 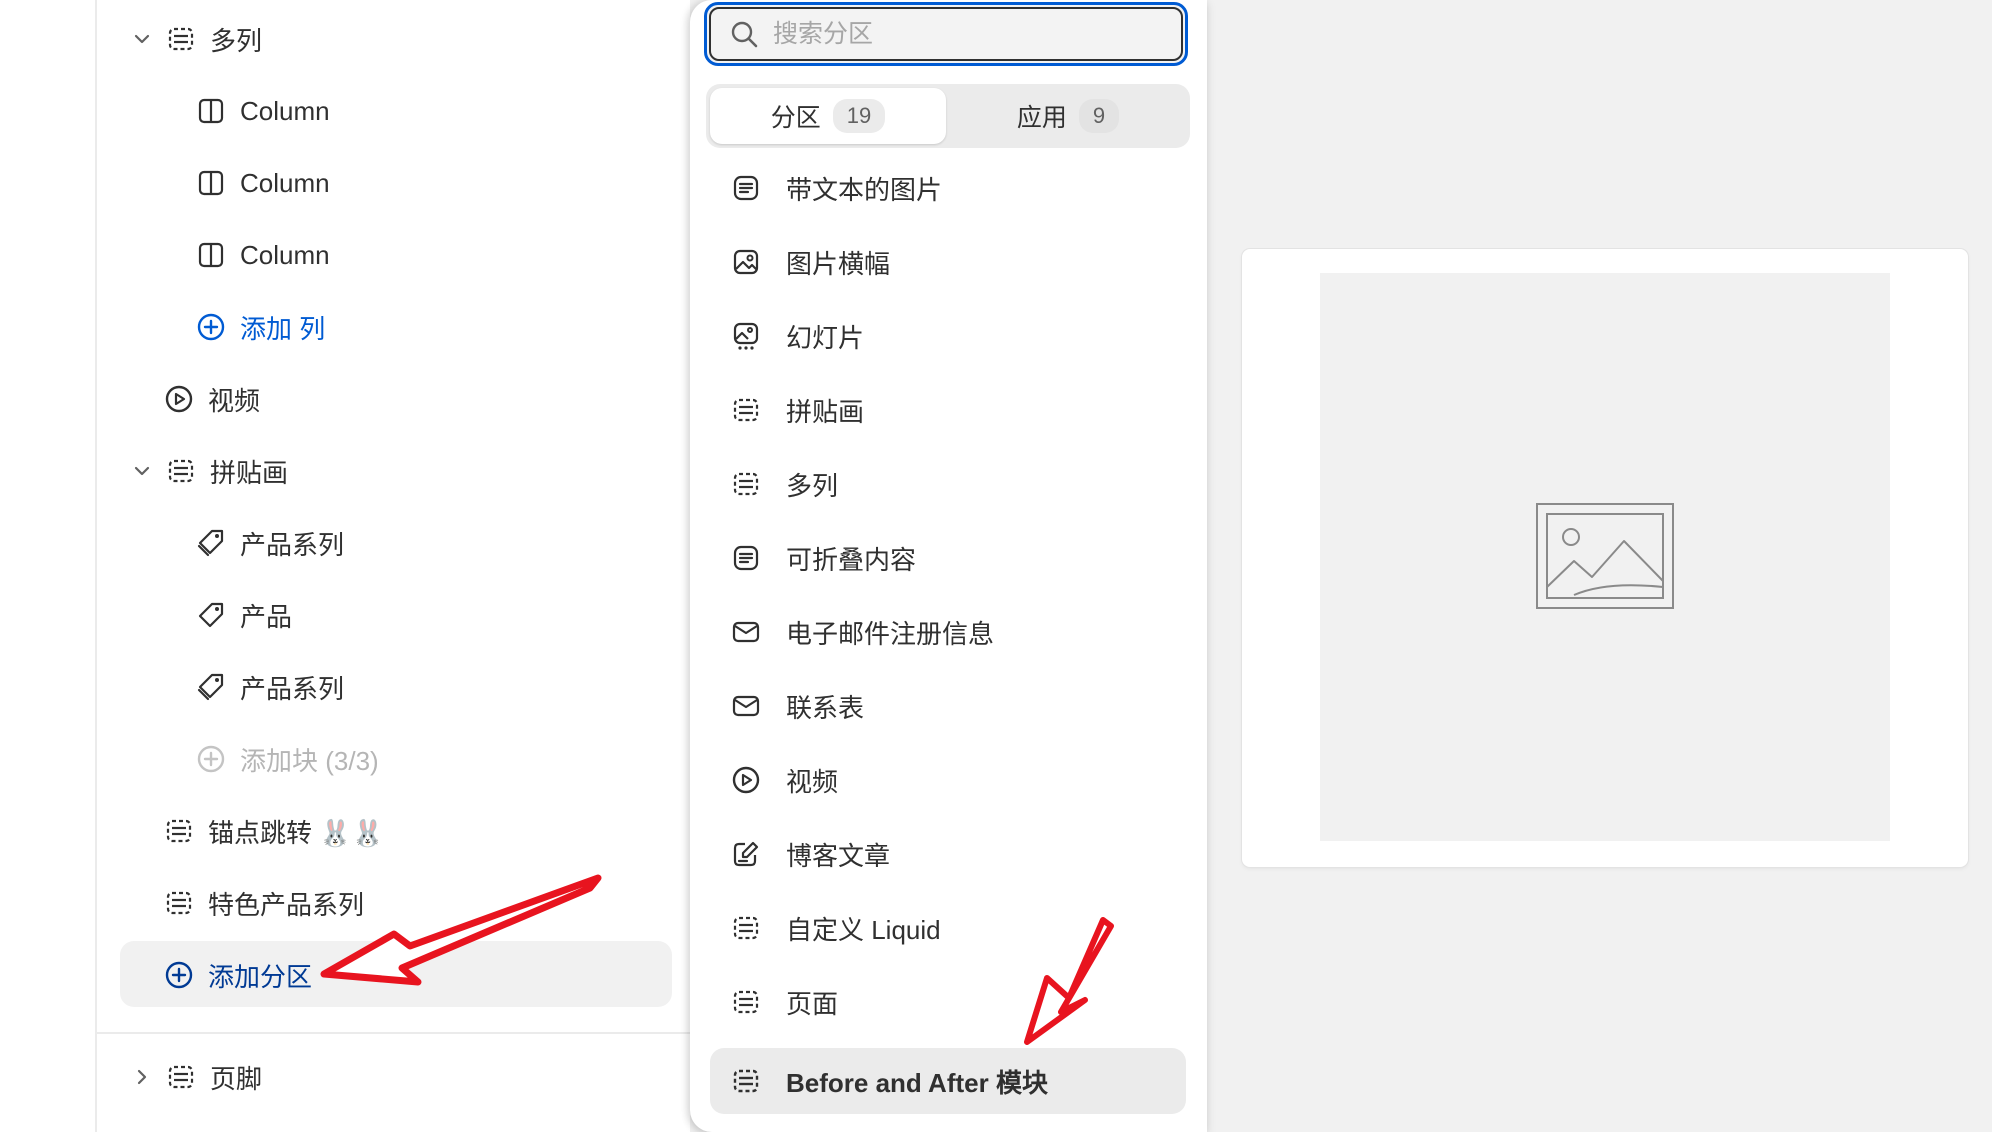 I want to click on picker-item-before-after: Before and After 模块, so click(x=948, y=1081).